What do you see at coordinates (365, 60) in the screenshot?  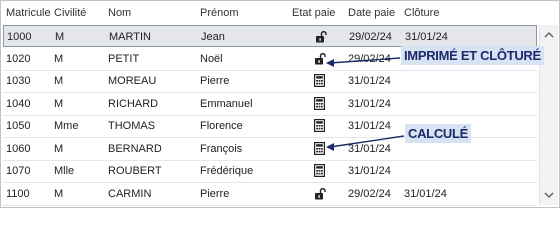 I see `arrow-to-lock-icon` at bounding box center [365, 60].